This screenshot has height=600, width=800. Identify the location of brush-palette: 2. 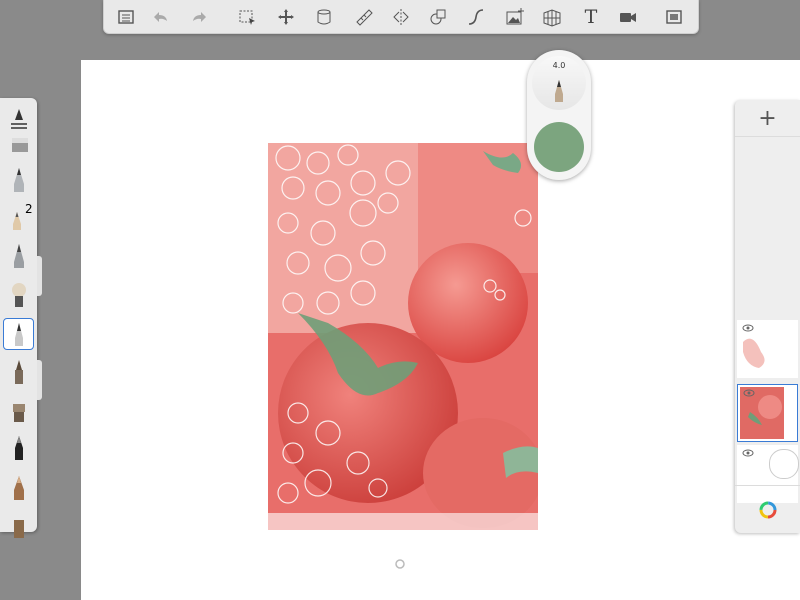
(18, 318).